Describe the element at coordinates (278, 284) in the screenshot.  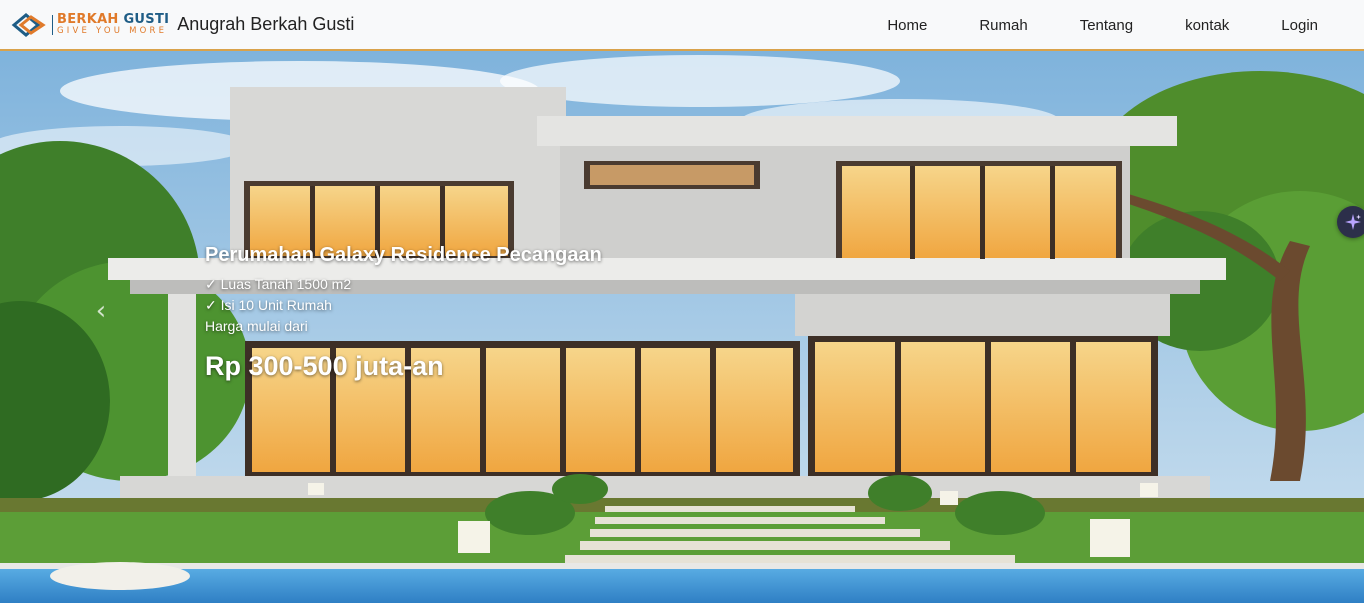
I see `hero-feature-land: ✓ Luas Tanah 1500 m2` at that location.